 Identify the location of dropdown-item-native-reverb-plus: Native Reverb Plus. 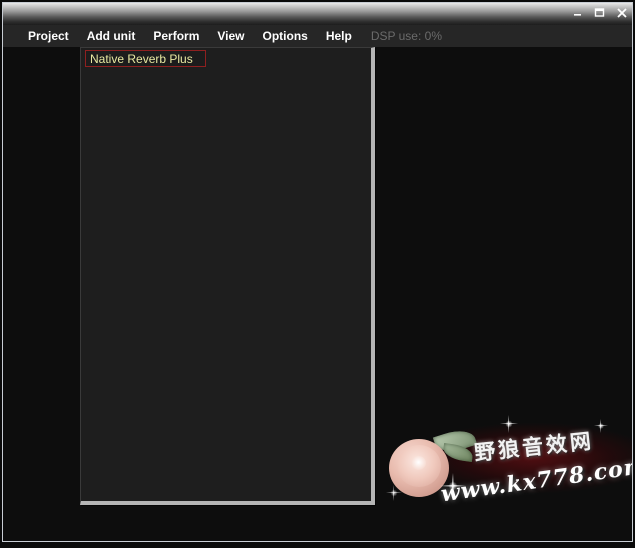
(145, 58).